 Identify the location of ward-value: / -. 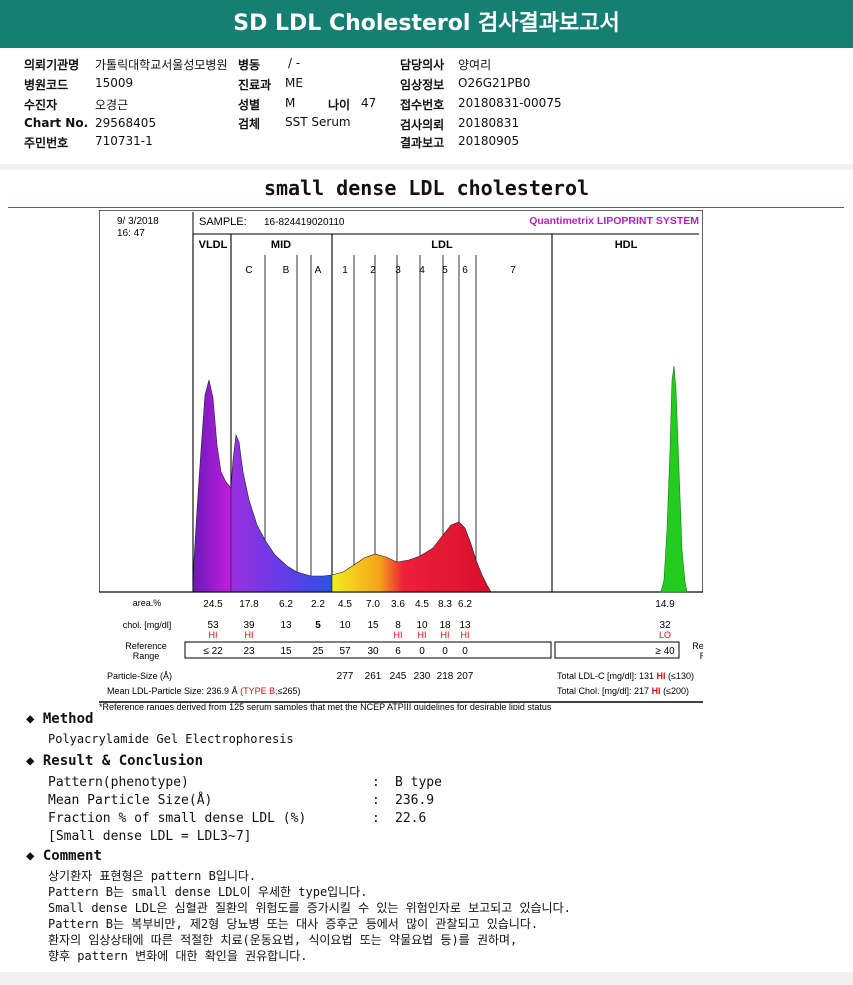
(294, 63).